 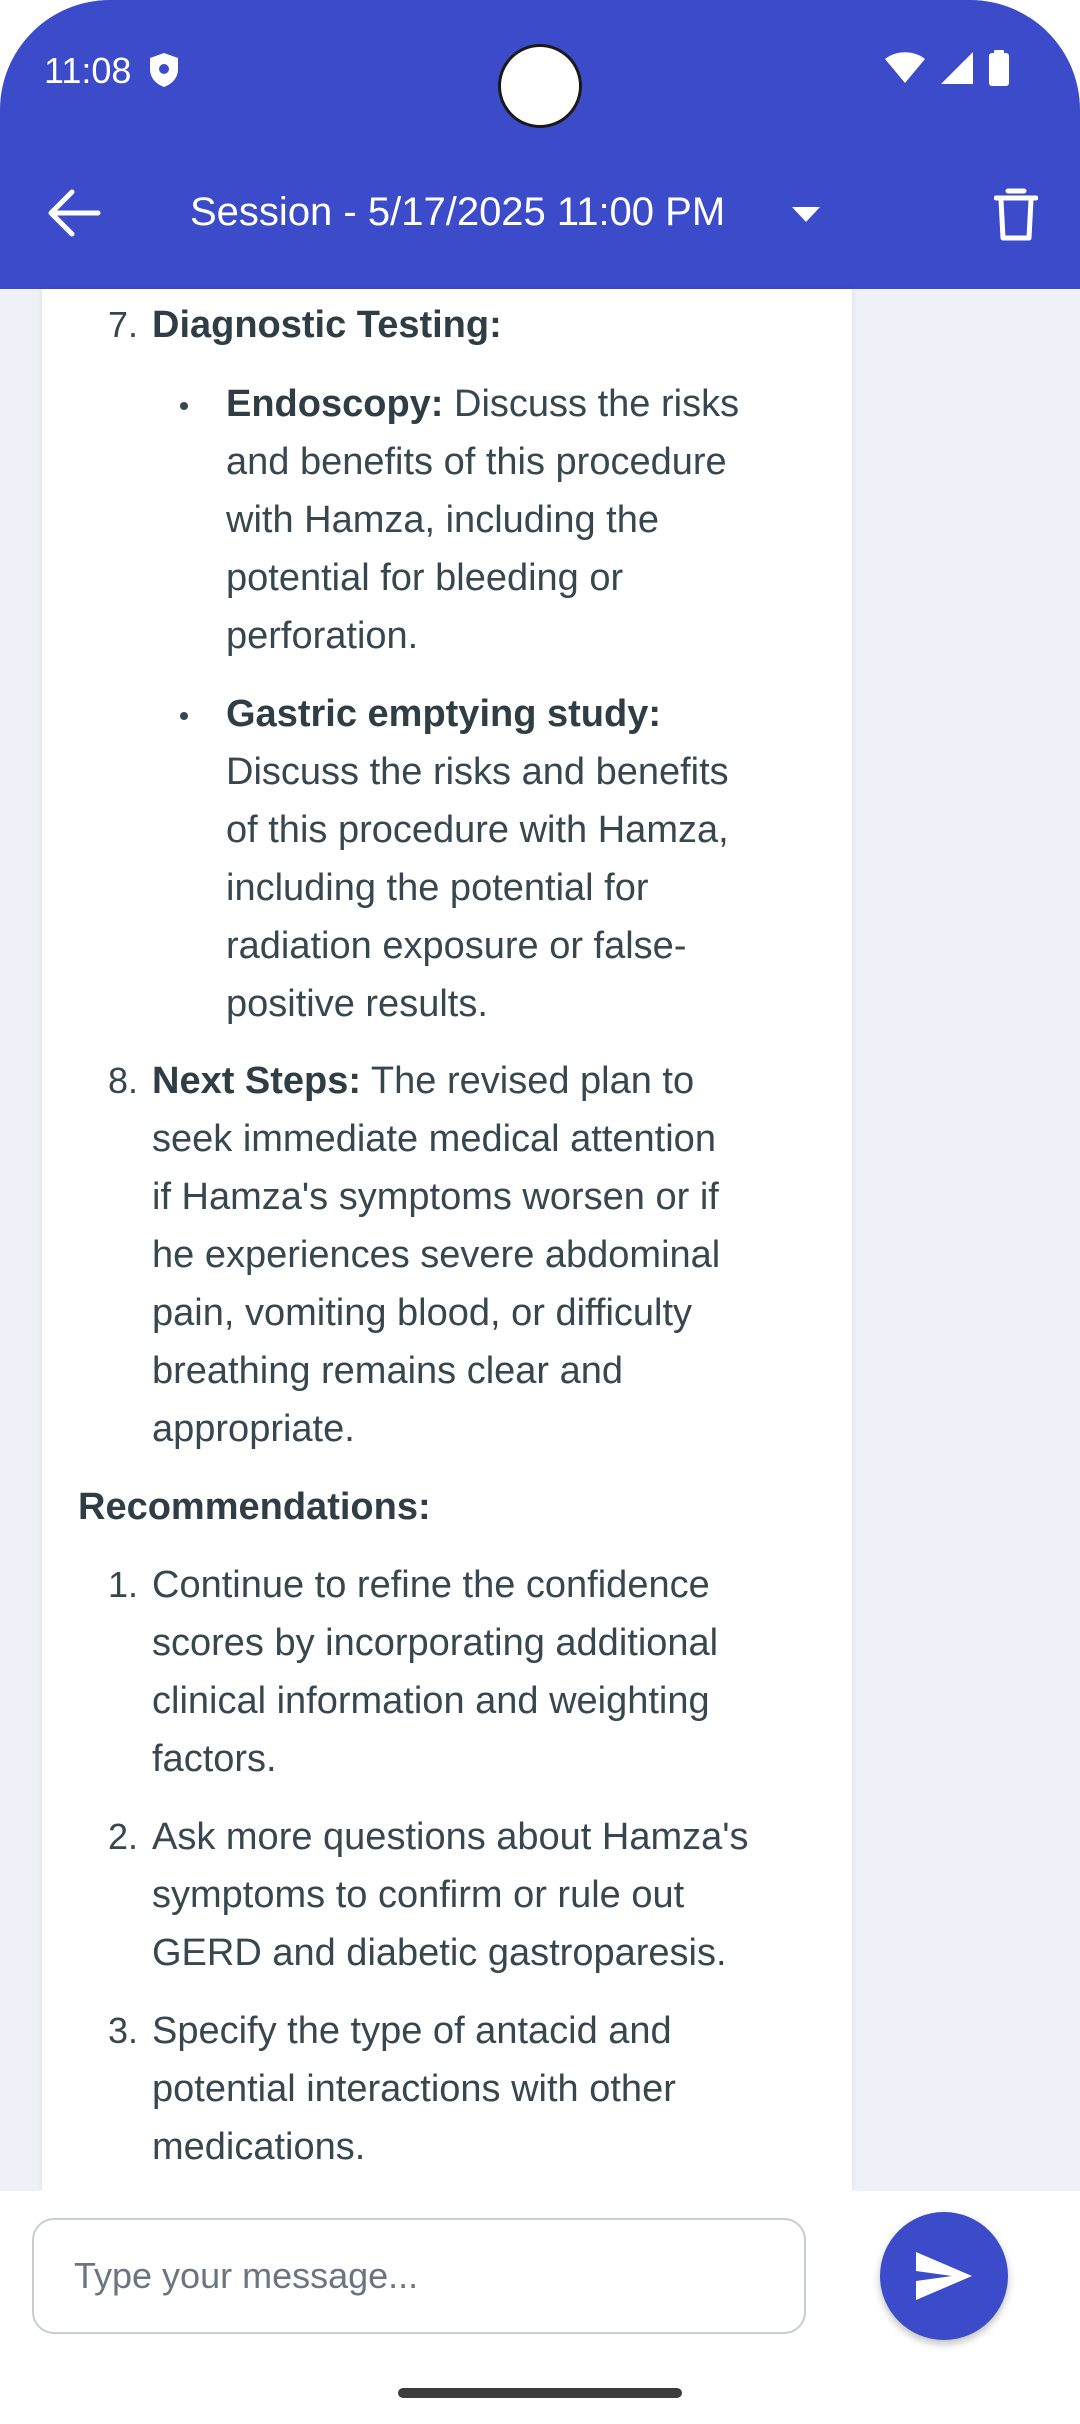 I want to click on list-number: 2., so click(x=123, y=1836).